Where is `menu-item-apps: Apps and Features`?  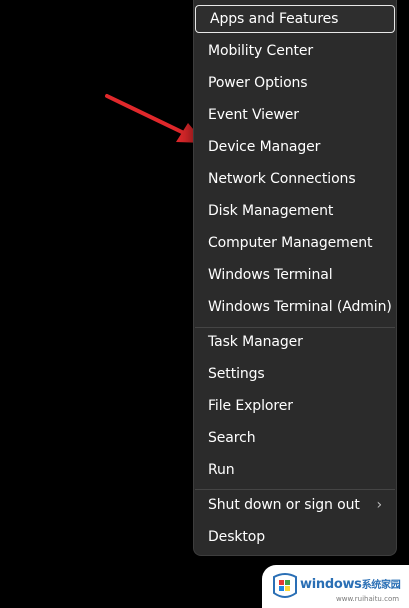 menu-item-apps: Apps and Features is located at coordinates (295, 19).